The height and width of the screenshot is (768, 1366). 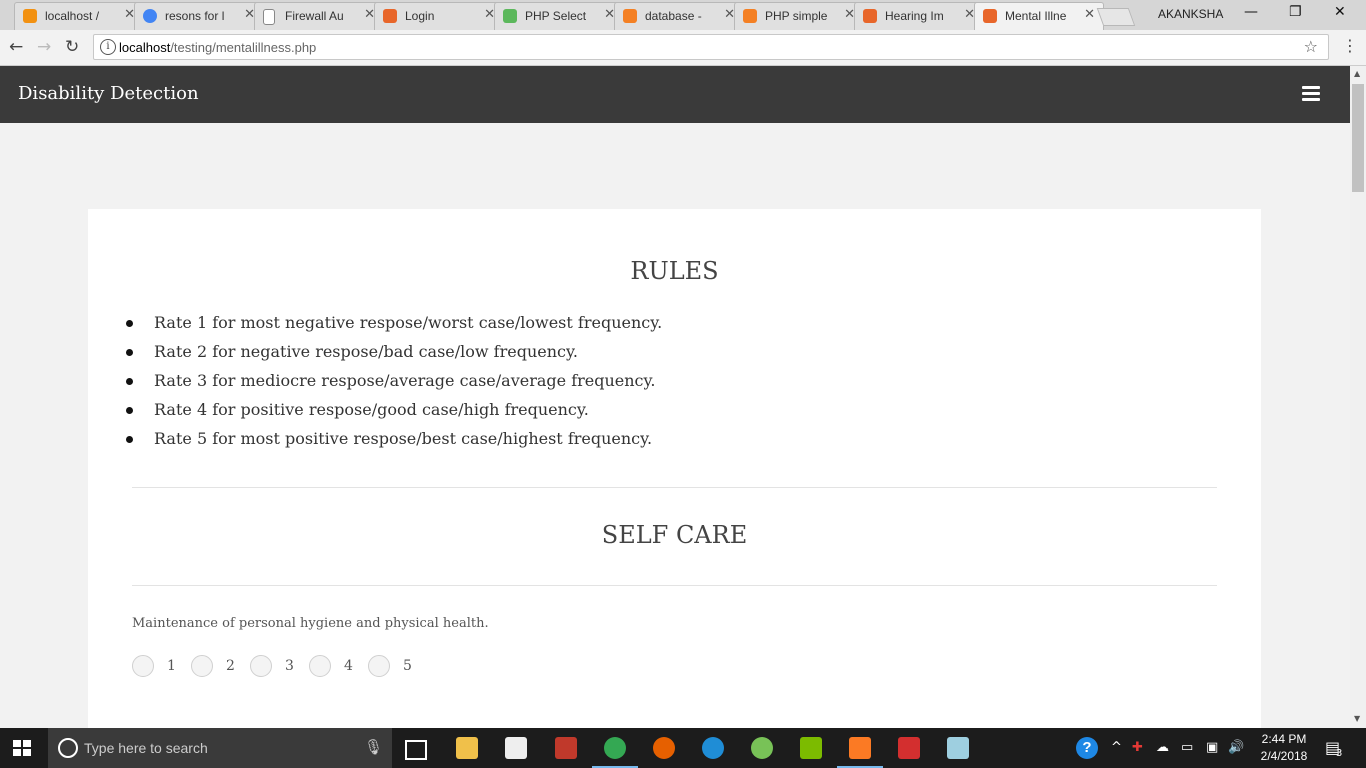 What do you see at coordinates (230, 666) in the screenshot?
I see `radio-label: 2` at bounding box center [230, 666].